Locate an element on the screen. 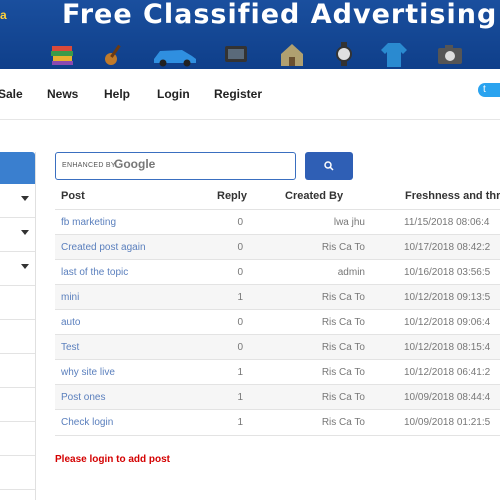  books-icon is located at coordinates (62, 55).